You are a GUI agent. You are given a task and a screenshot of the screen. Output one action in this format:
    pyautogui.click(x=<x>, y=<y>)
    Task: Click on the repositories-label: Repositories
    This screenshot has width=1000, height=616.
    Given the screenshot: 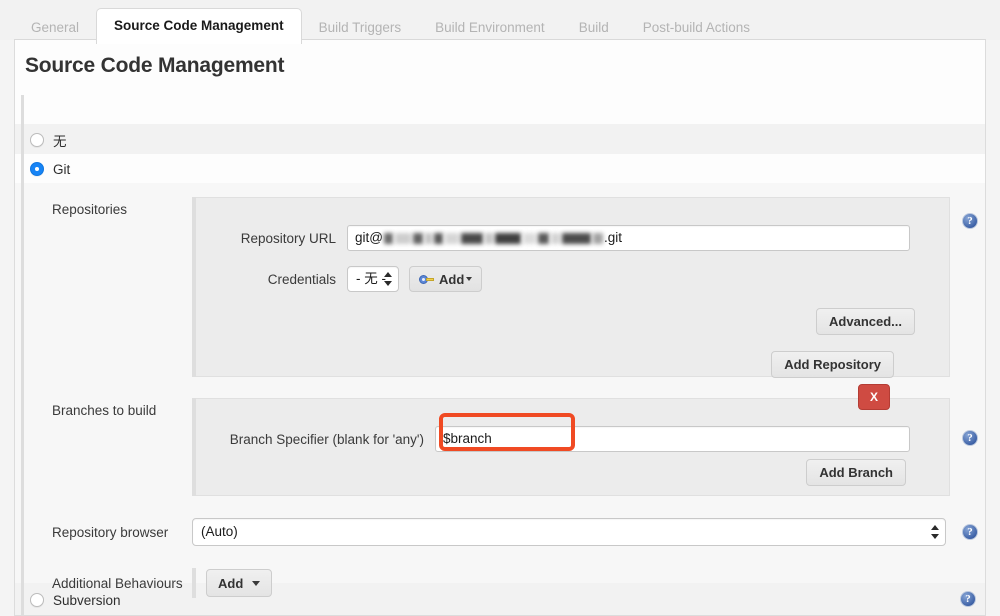 What is the action you would take?
    pyautogui.click(x=90, y=209)
    